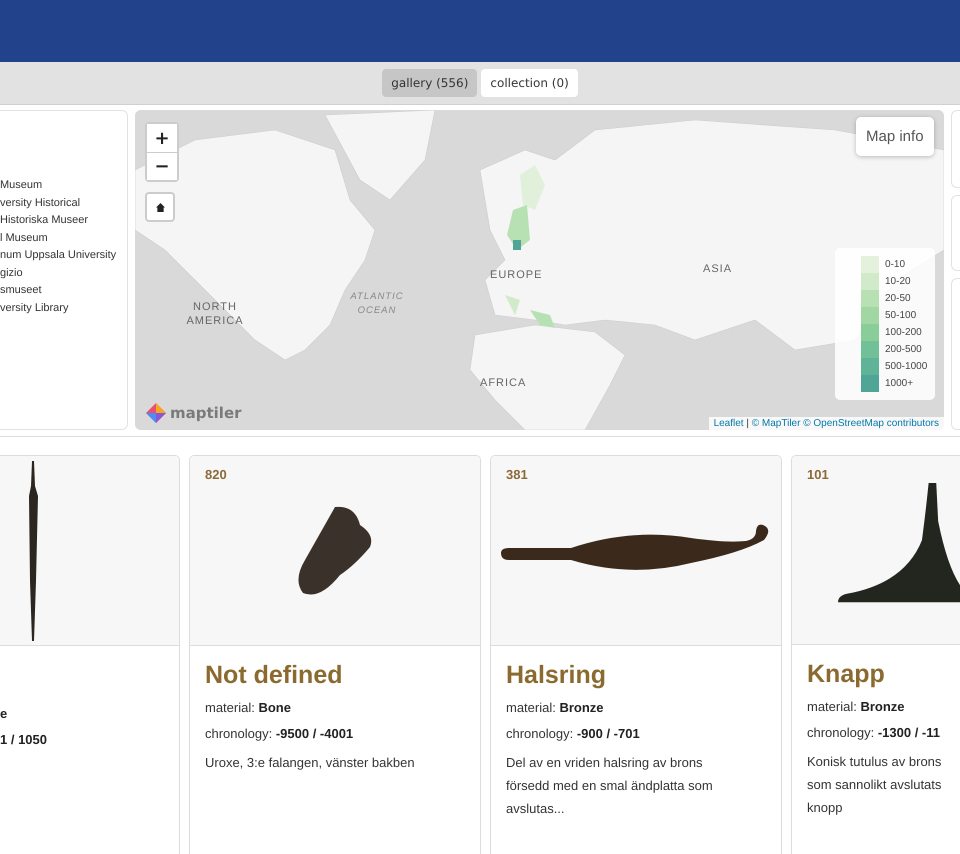  What do you see at coordinates (818, 474) in the screenshot?
I see `object-number: 101` at bounding box center [818, 474].